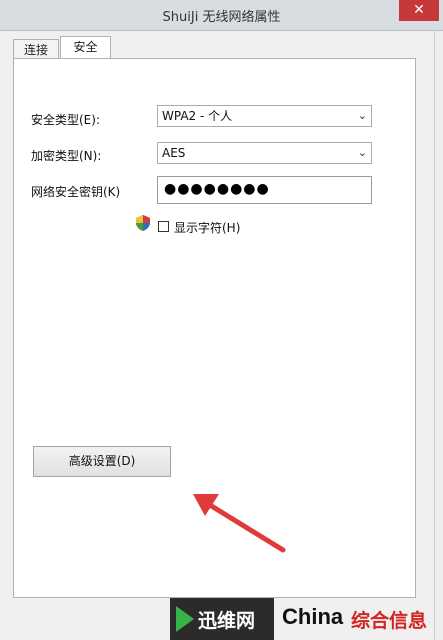 The width and height of the screenshot is (443, 640). I want to click on tab-security: 安全, so click(85, 47).